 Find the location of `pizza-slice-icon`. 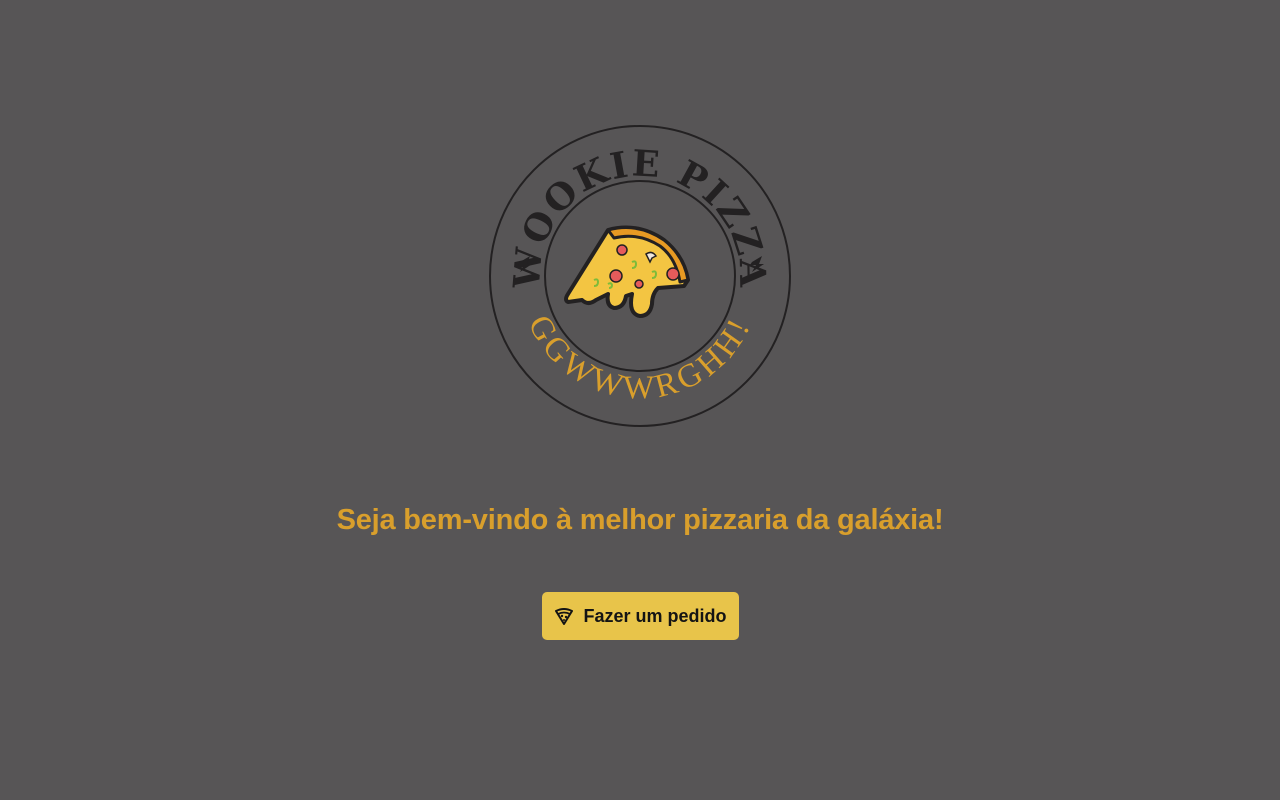

pizza-slice-icon is located at coordinates (627, 271).